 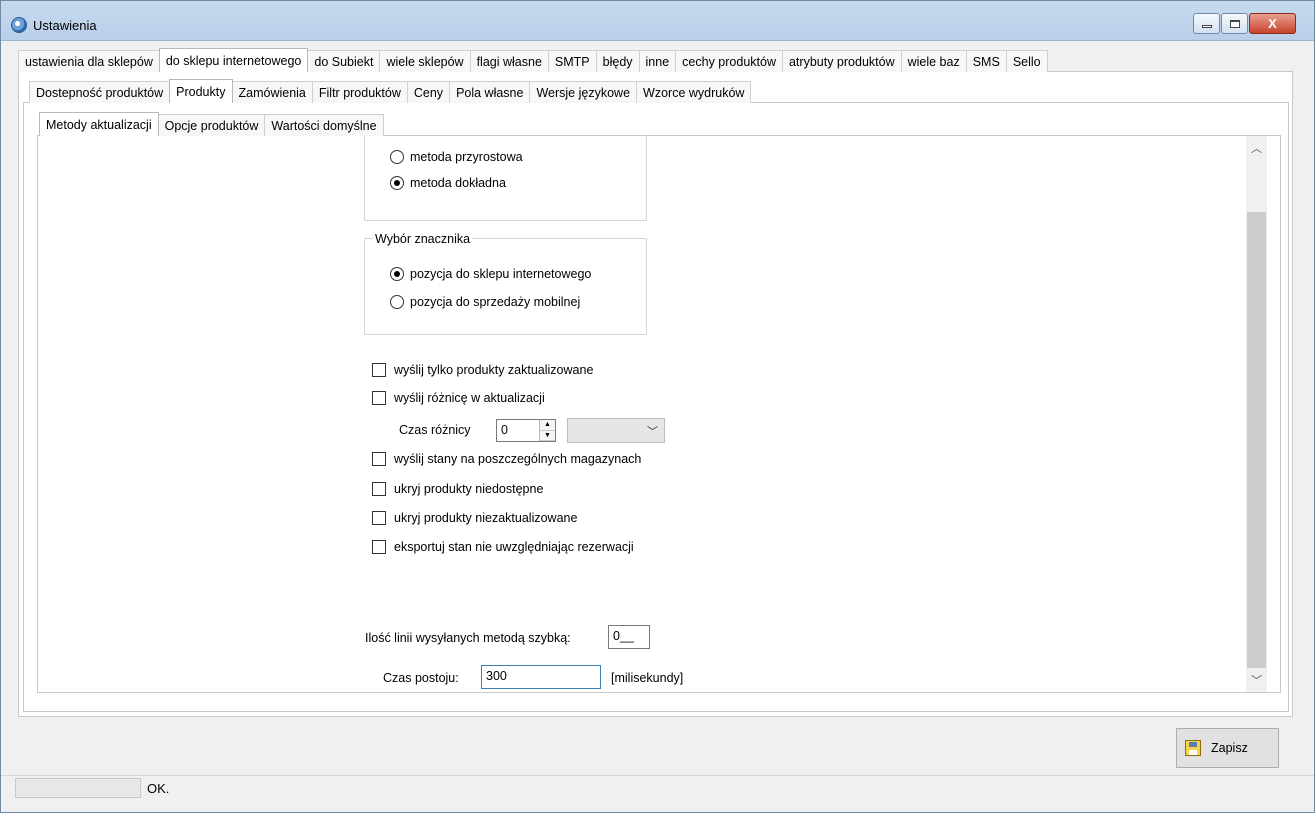 I want to click on inner-tab-1: Opcje produktów, so click(x=211, y=125).